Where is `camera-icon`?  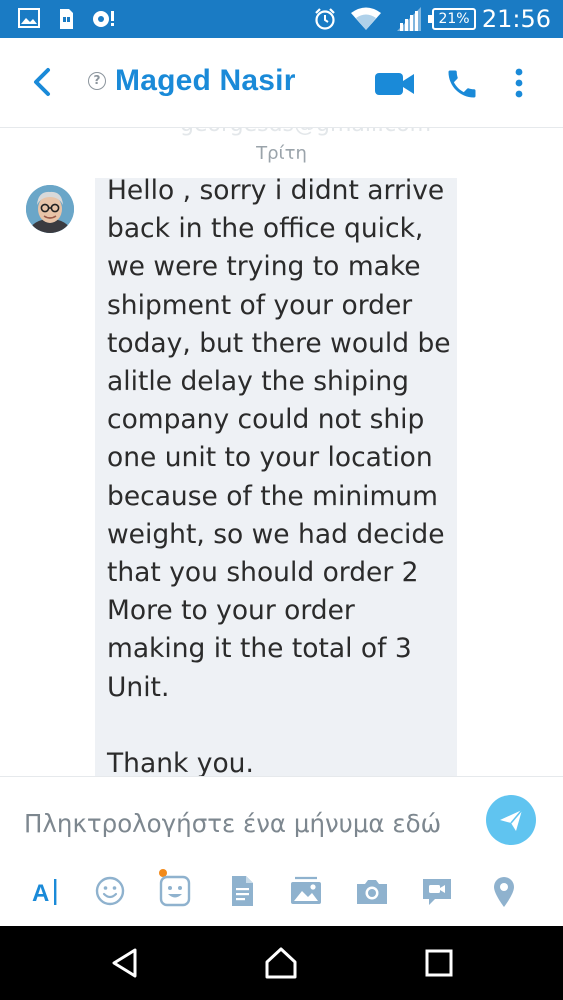 camera-icon is located at coordinates (372, 892).